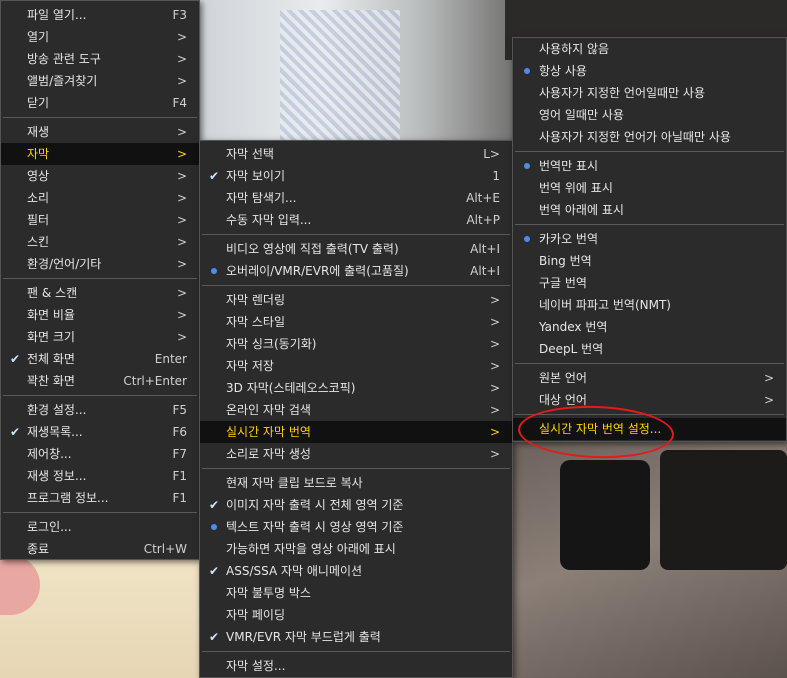  Describe the element at coordinates (303, 637) in the screenshot. I see `menu-item-label: VMR/EVR 자막 부드럽게 출력` at that location.